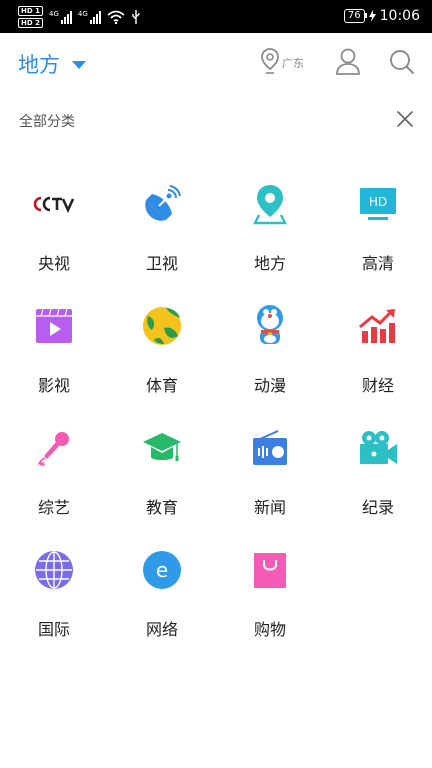  I want to click on category-satellite: 卫视, so click(162, 243).